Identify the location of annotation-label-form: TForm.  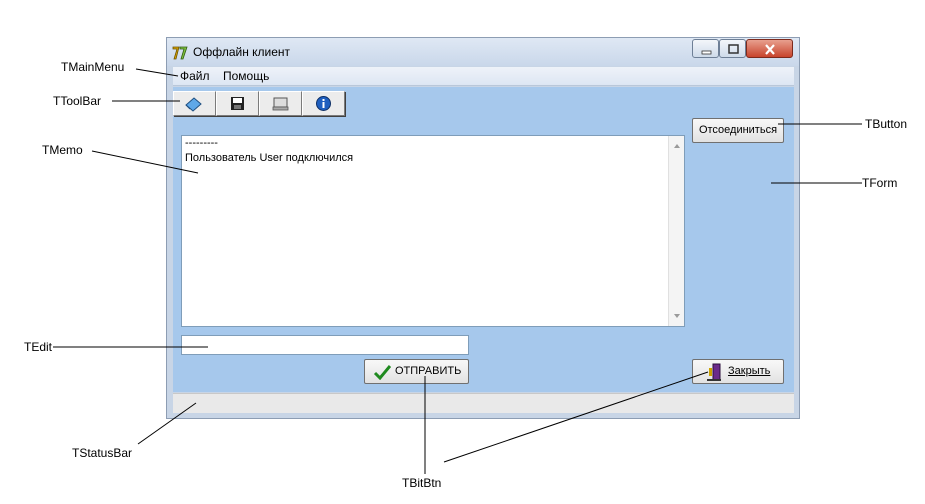
(880, 183).